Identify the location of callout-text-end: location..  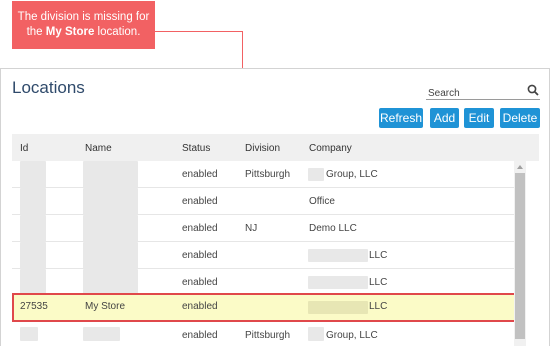
(117, 32).